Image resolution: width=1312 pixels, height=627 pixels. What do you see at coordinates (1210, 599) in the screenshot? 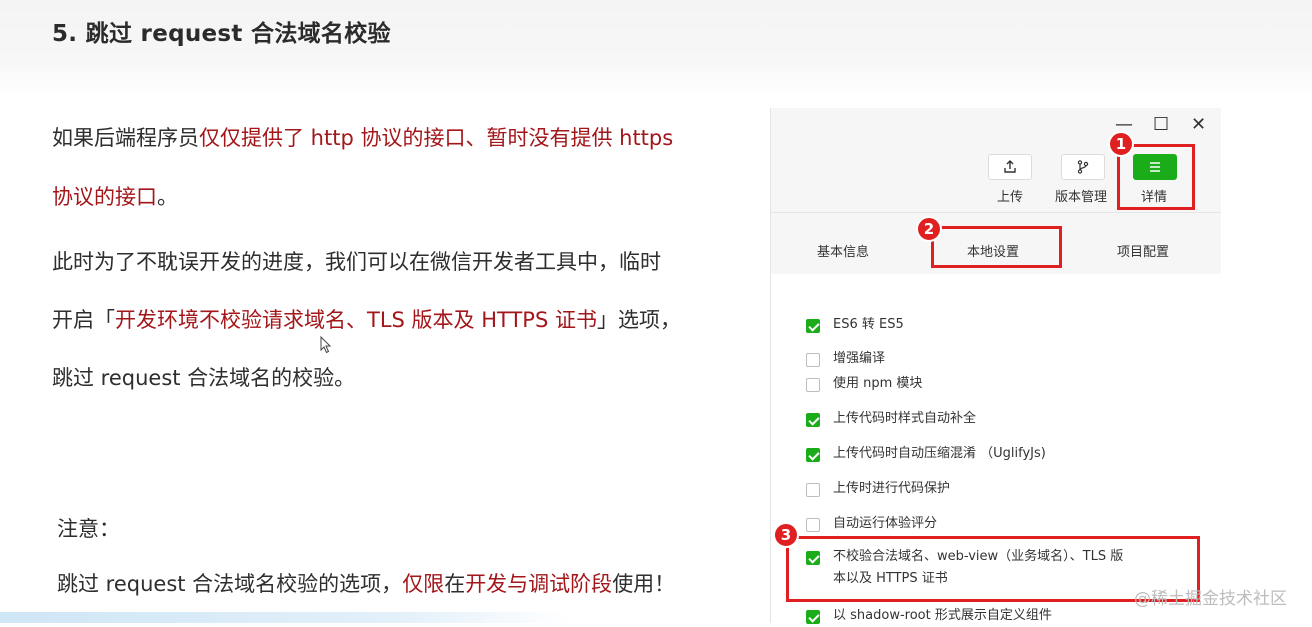
I see `watermark: @稀土掘金技术社区` at bounding box center [1210, 599].